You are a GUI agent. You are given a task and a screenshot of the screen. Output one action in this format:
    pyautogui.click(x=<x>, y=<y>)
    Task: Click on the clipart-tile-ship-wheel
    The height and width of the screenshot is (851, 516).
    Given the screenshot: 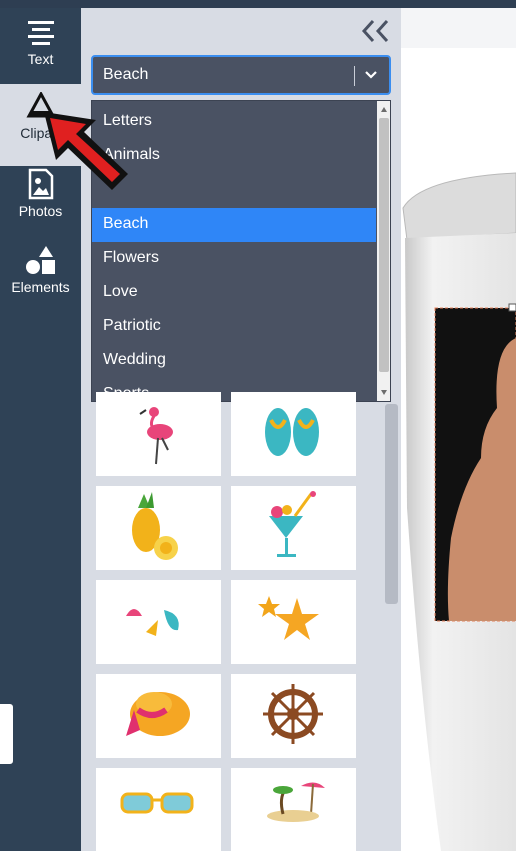 What is the action you would take?
    pyautogui.click(x=293, y=716)
    